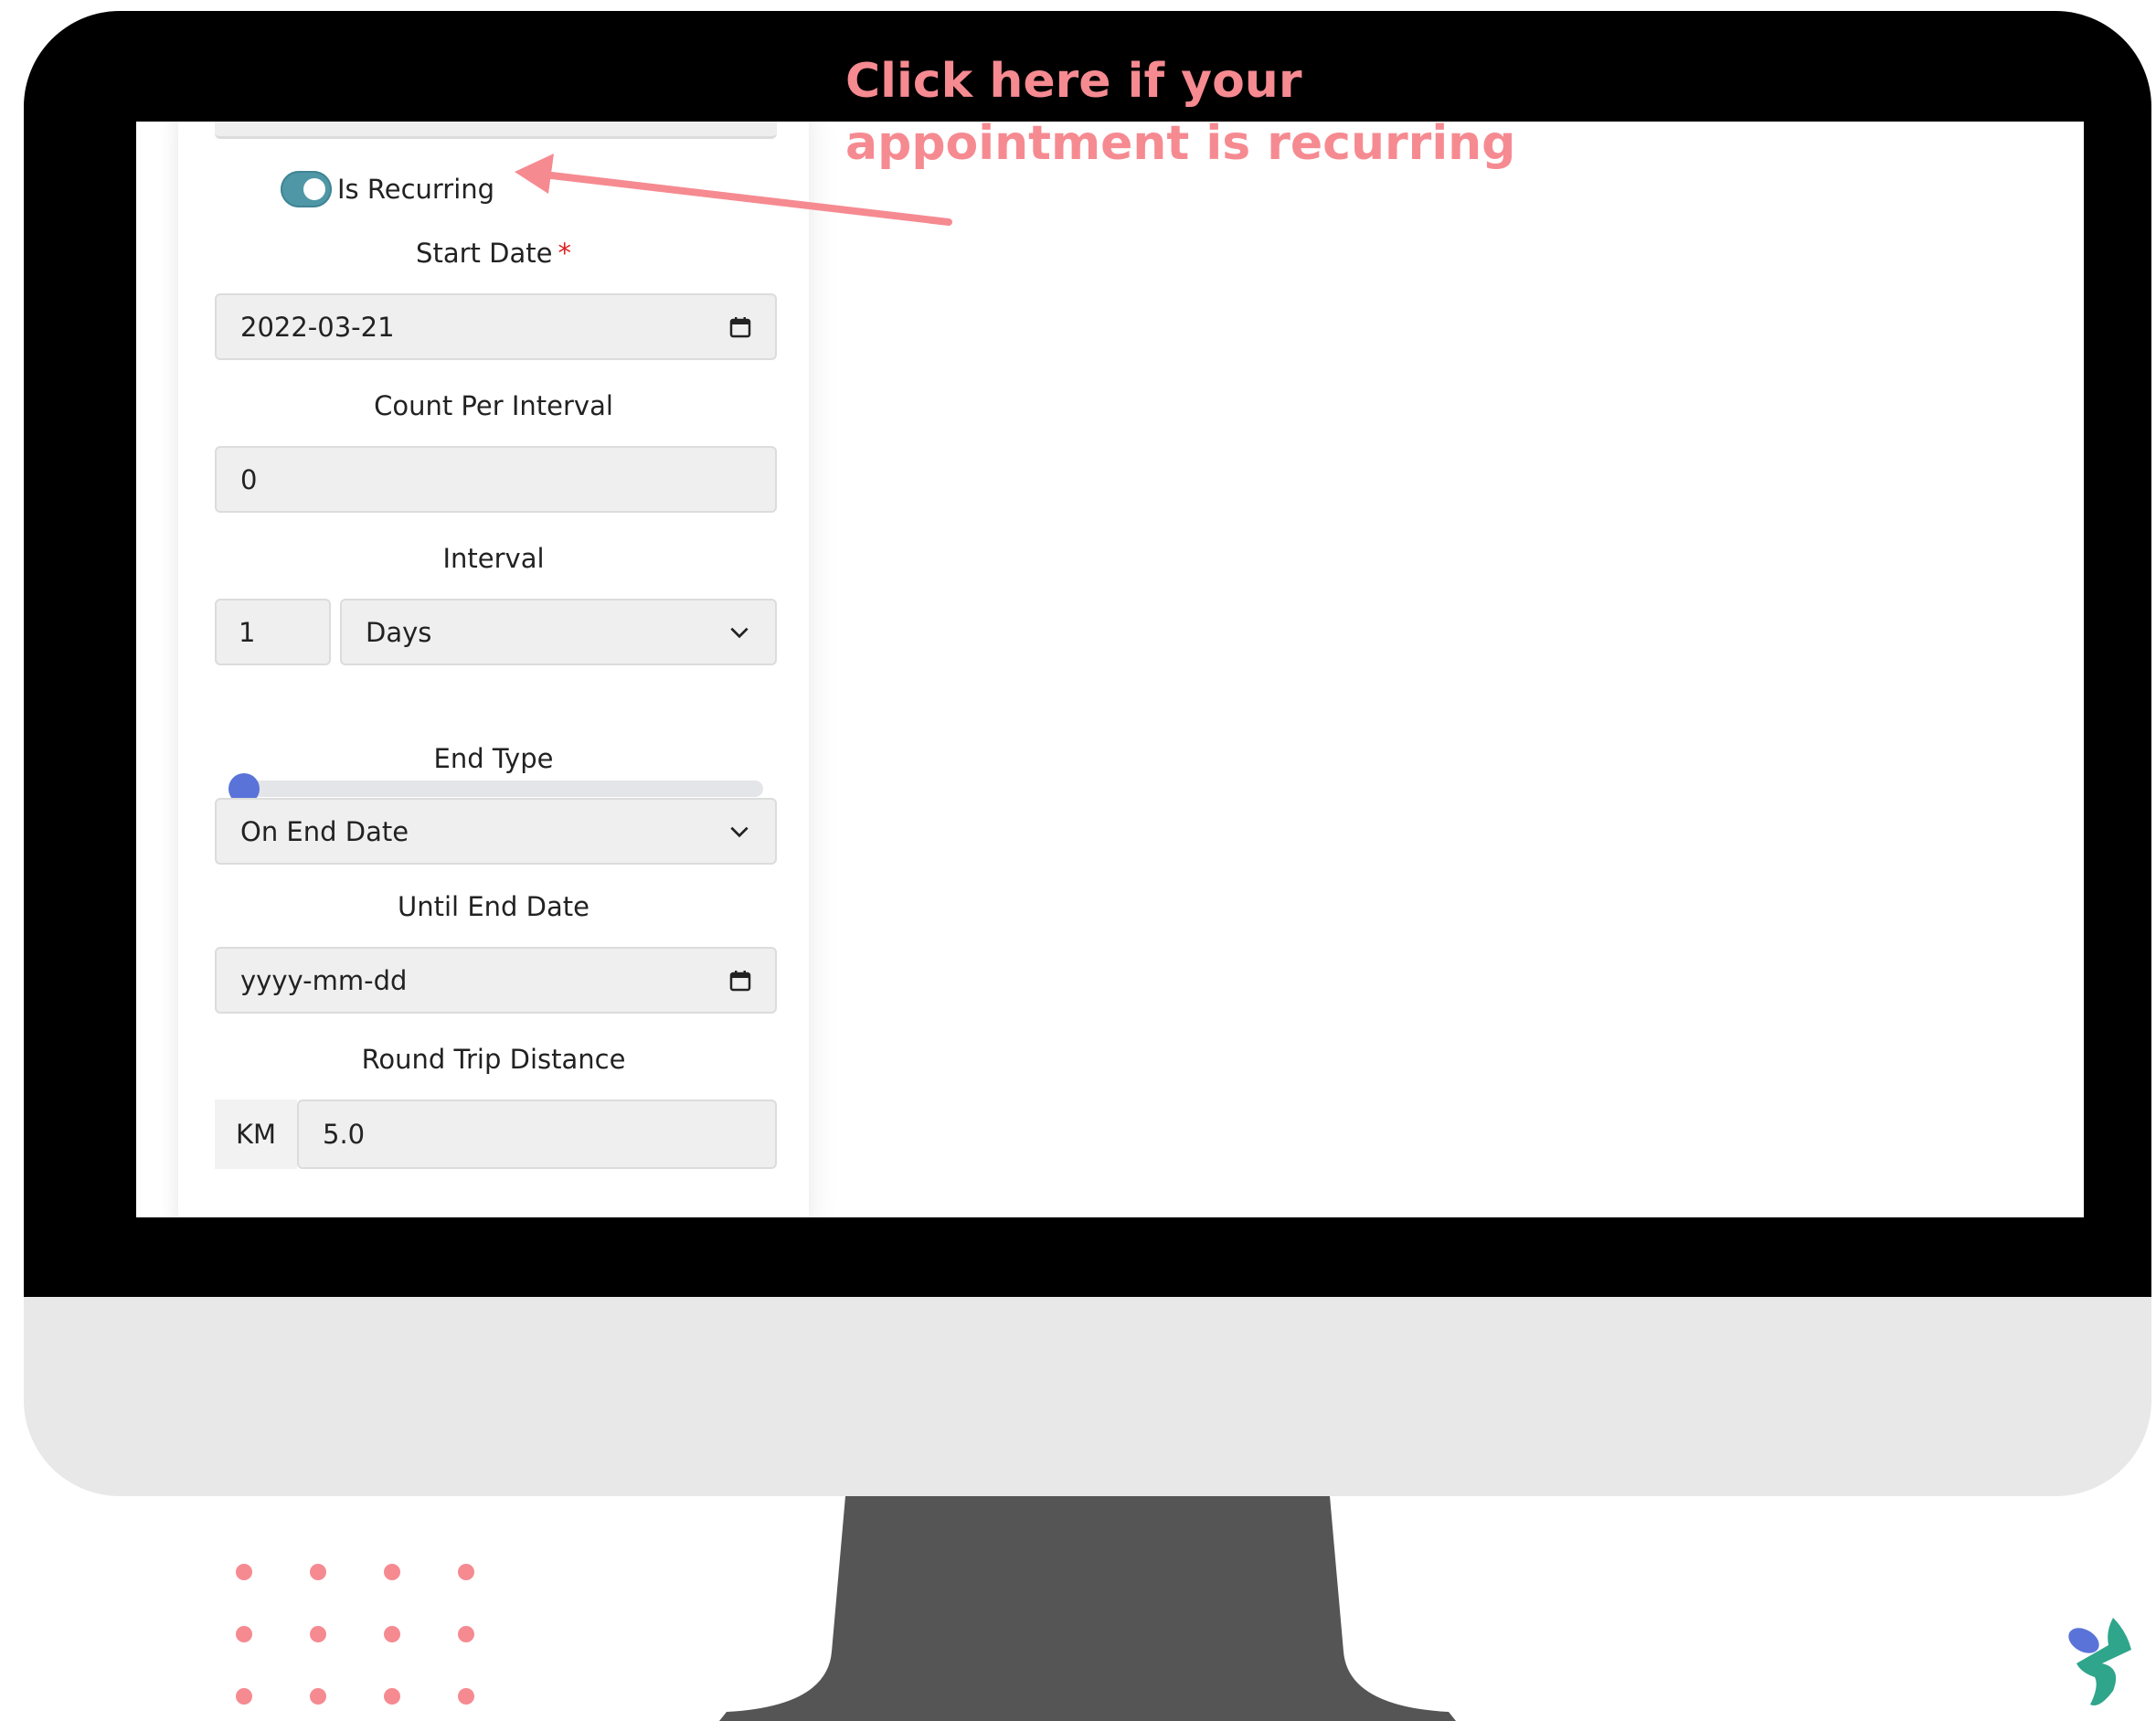 The height and width of the screenshot is (1721, 2156). Describe the element at coordinates (1087, 1608) in the screenshot. I see `monitor-stand` at that location.